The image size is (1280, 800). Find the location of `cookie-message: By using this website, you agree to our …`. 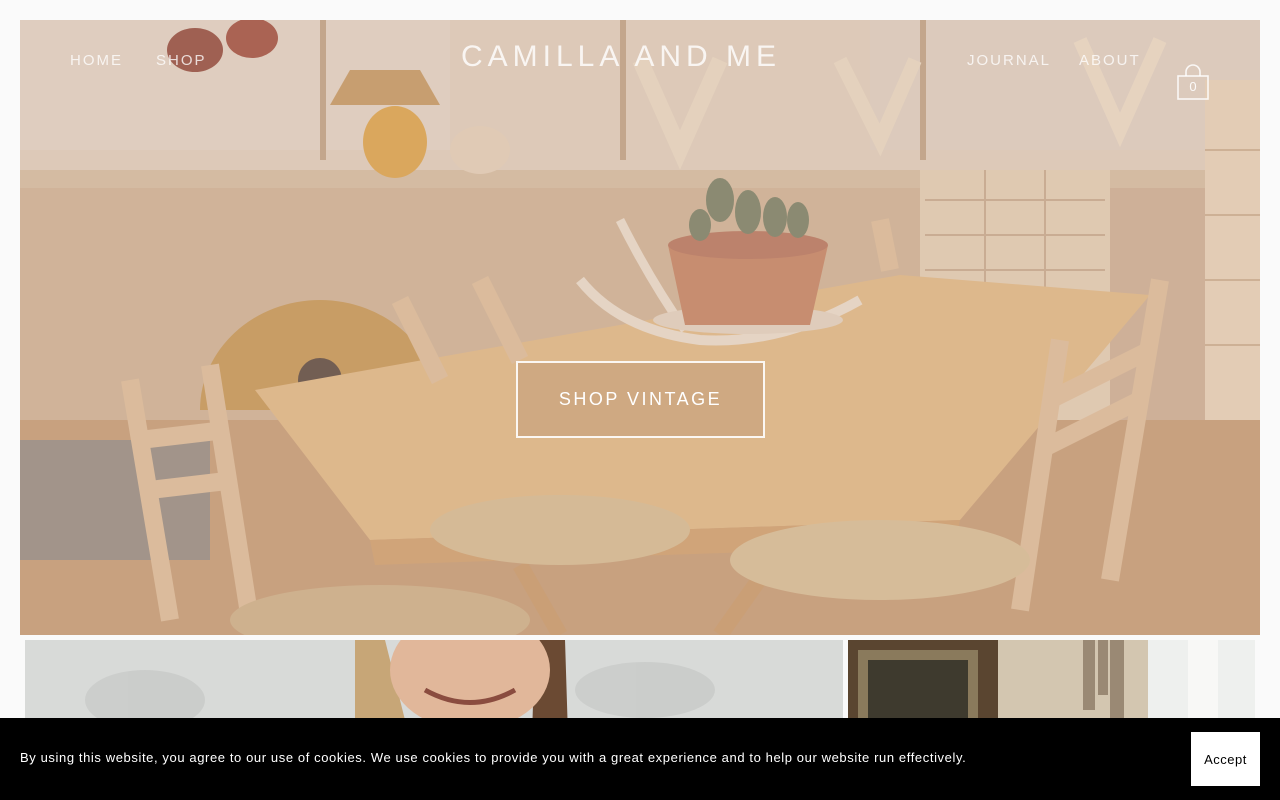

cookie-message: By using this website, you agree to our … is located at coordinates (493, 757).